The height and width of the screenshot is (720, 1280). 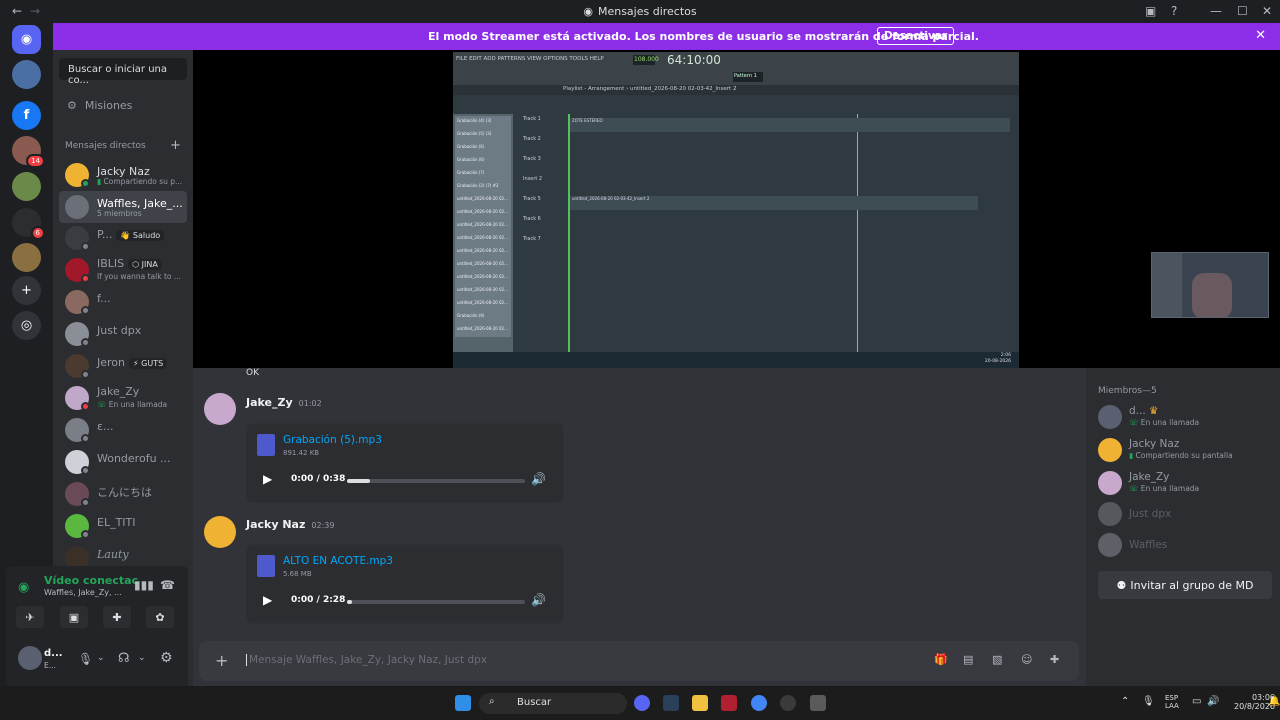 What do you see at coordinates (85, 659) in the screenshot?
I see `microphone-icon: 🎙` at bounding box center [85, 659].